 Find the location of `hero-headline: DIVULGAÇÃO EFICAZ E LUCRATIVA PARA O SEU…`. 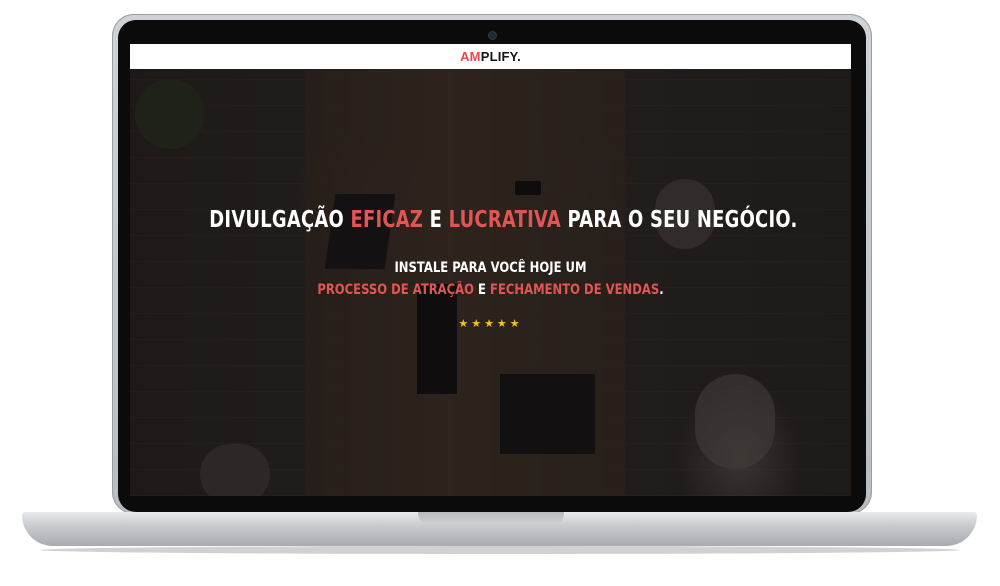

hero-headline: DIVULGAÇÃO EFICAZ E LUCRATIVA PARA O SEU… is located at coordinates (503, 220).